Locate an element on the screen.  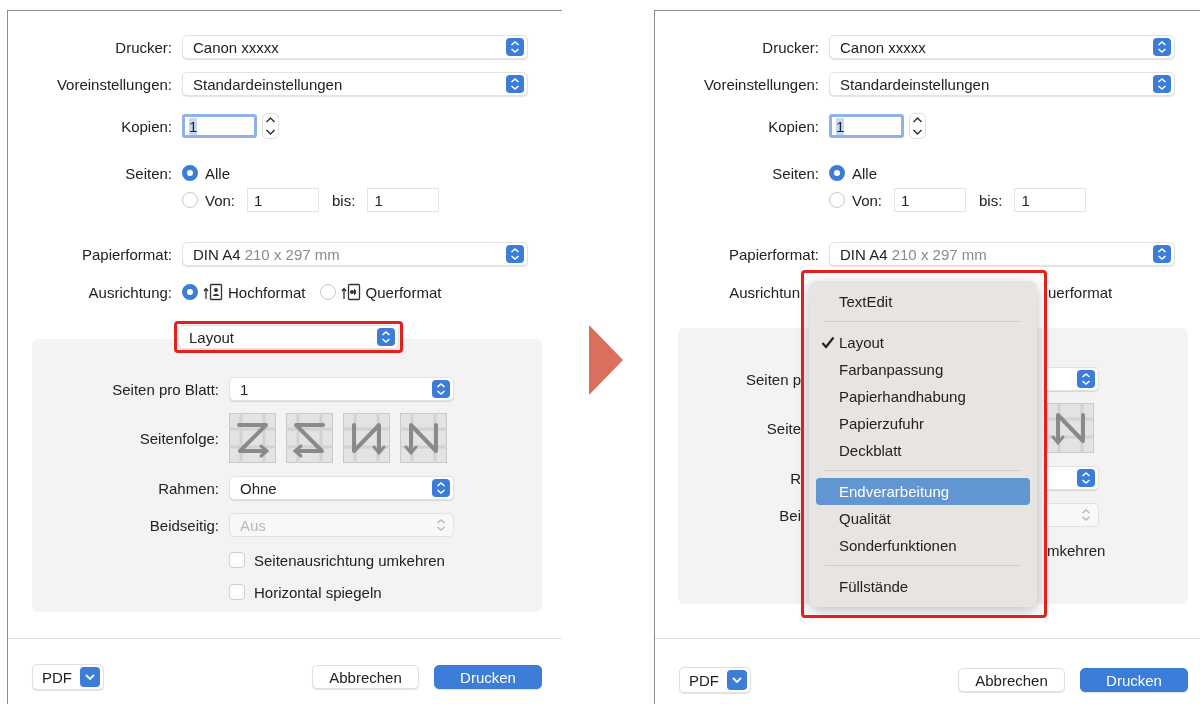
radio-button: Hochformat is located at coordinates (244, 292).